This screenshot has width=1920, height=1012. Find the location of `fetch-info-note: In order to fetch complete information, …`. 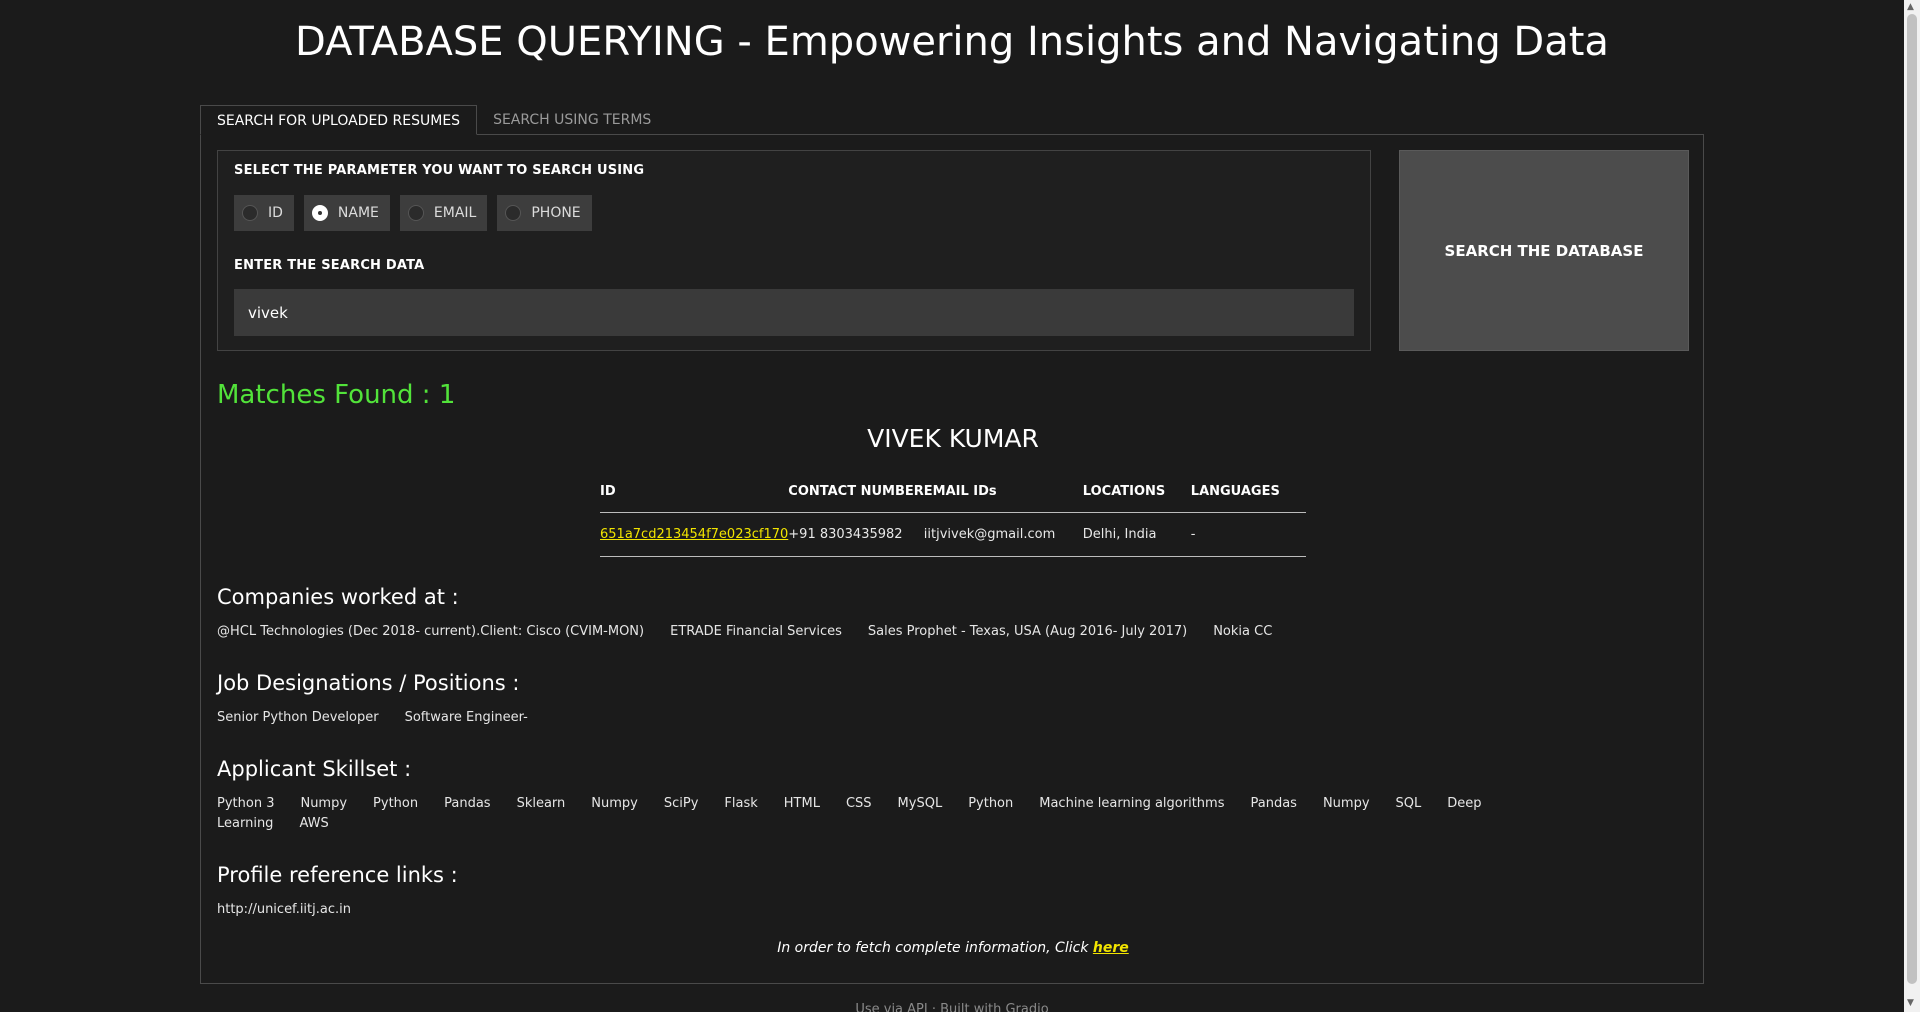

fetch-info-note: In order to fetch complete information, … is located at coordinates (953, 948).